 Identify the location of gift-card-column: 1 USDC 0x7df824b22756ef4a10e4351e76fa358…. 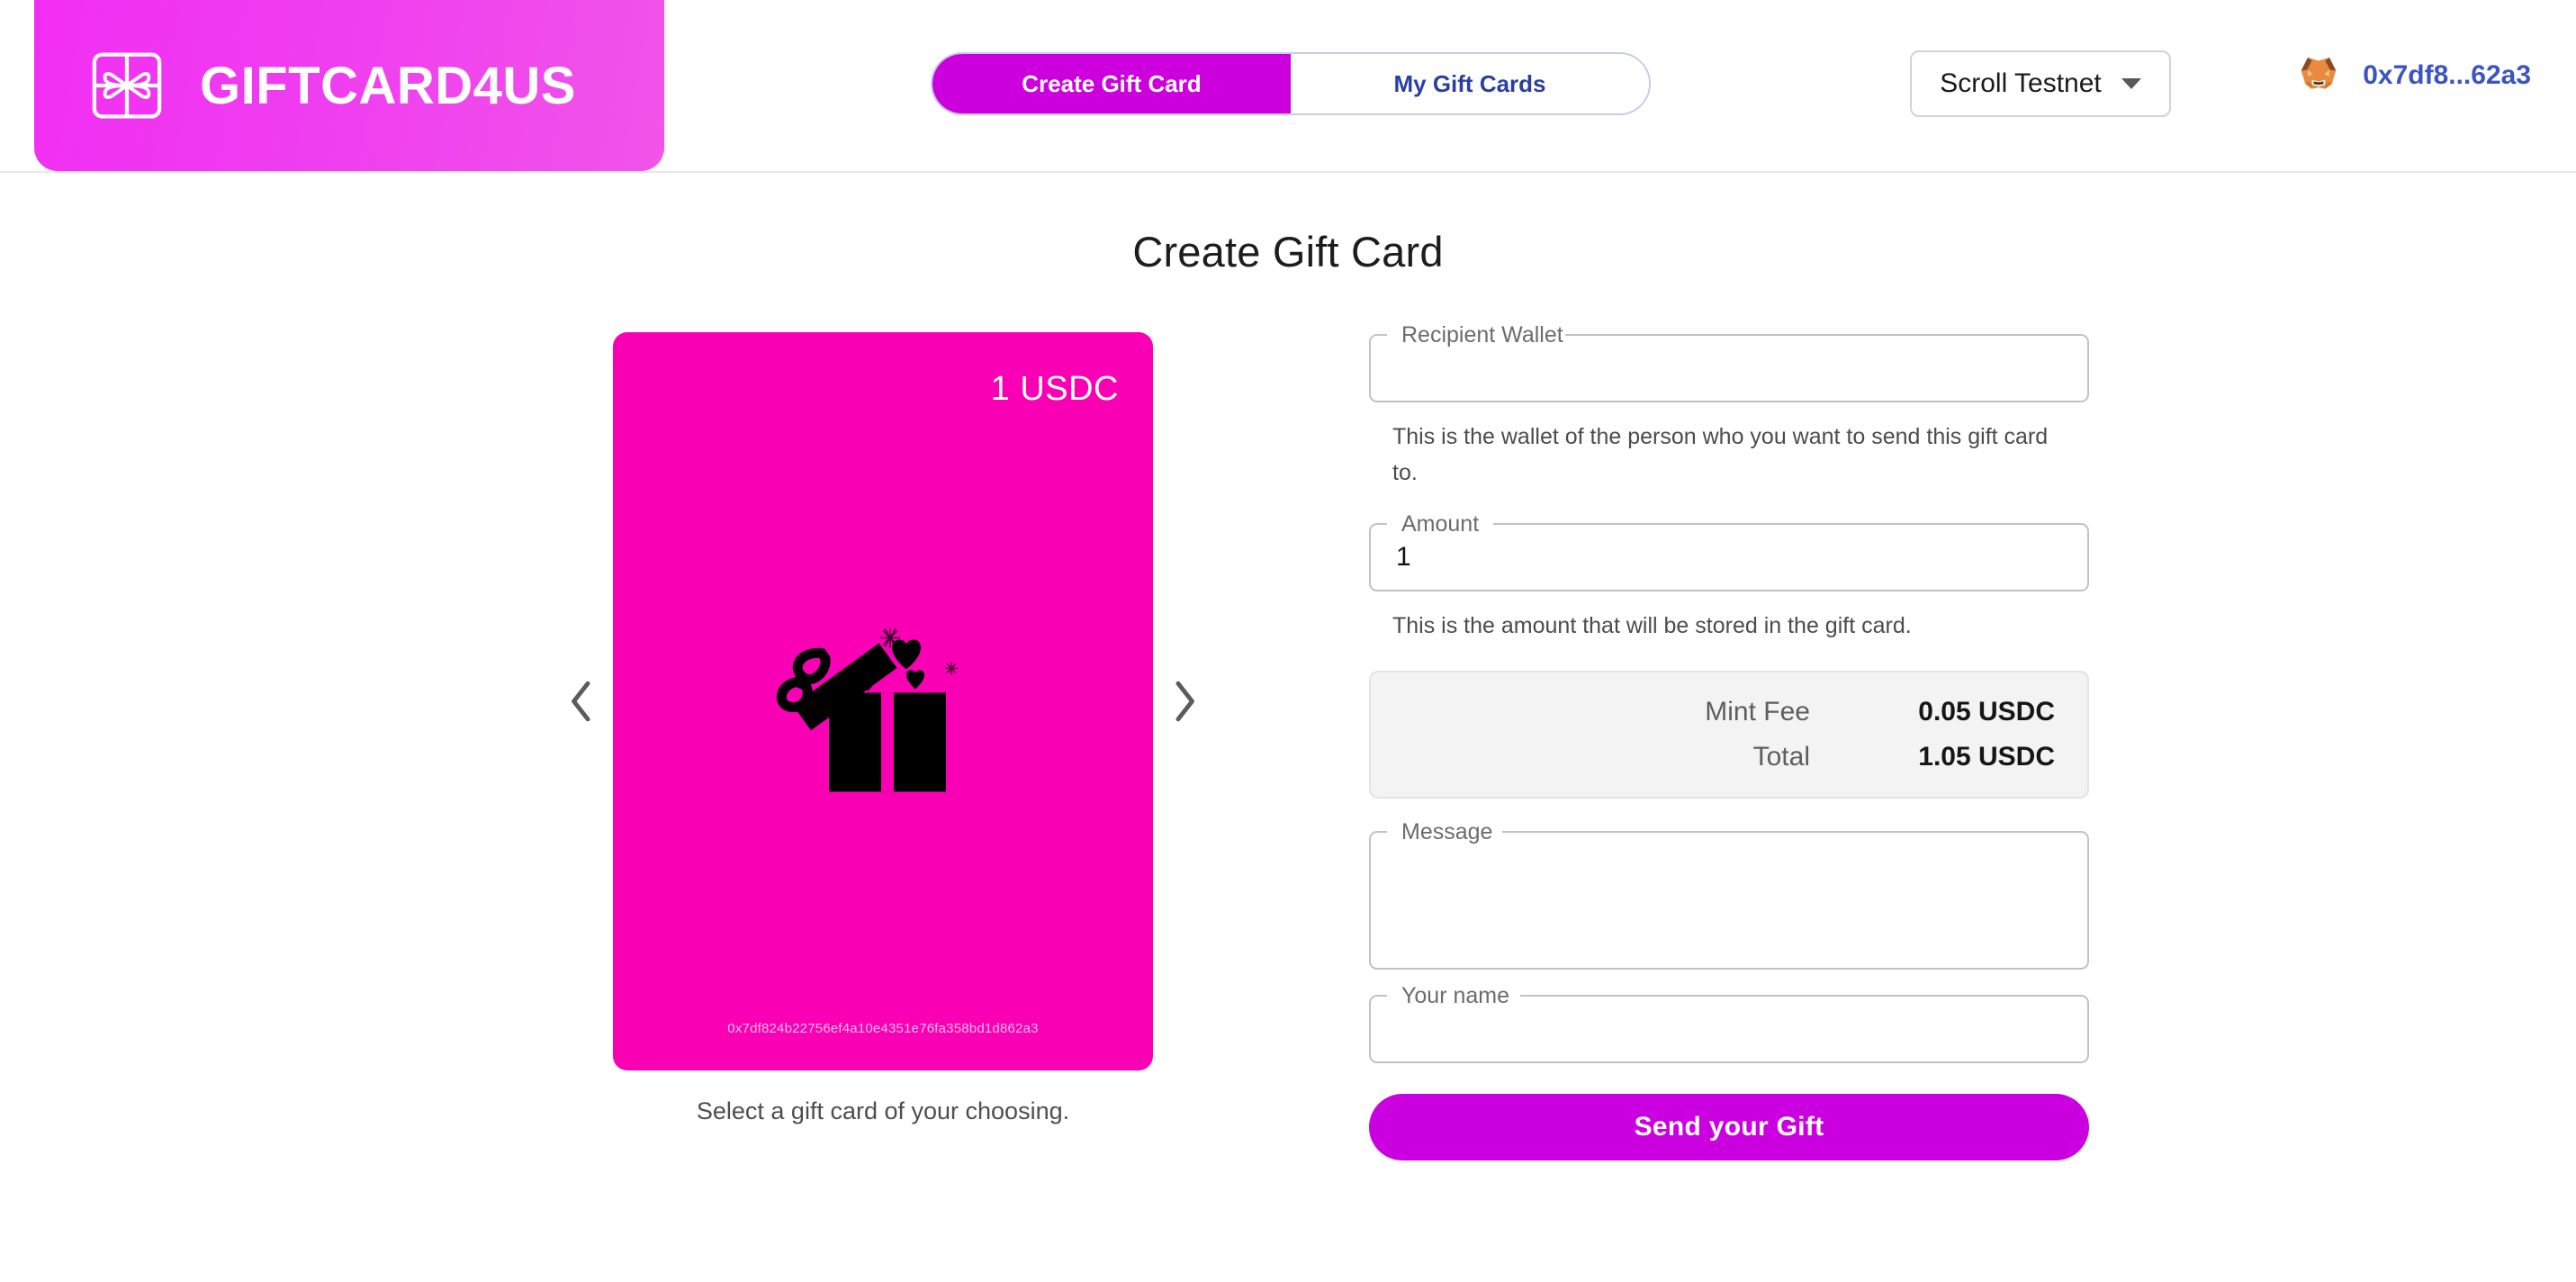
(883, 728).